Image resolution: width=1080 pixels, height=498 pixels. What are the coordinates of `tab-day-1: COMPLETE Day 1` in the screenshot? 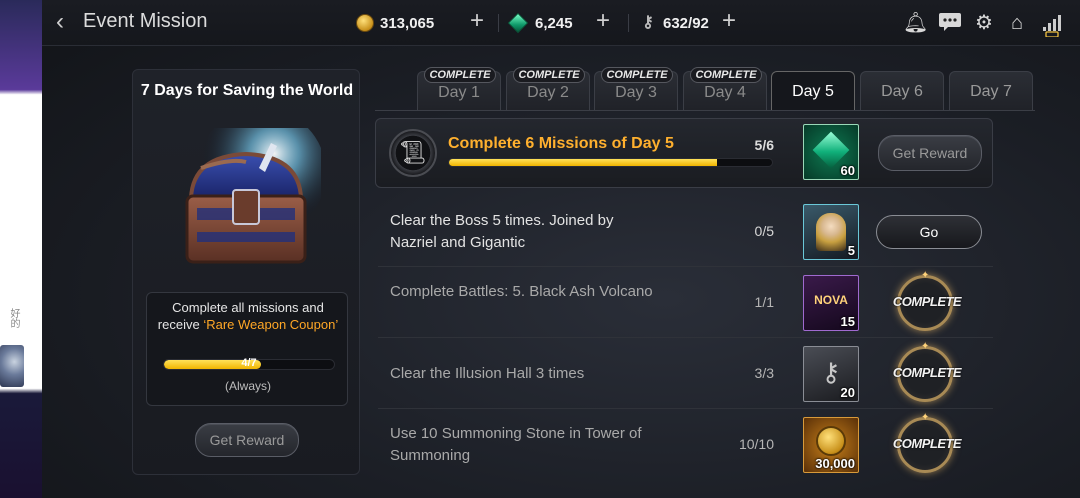 It's located at (459, 88).